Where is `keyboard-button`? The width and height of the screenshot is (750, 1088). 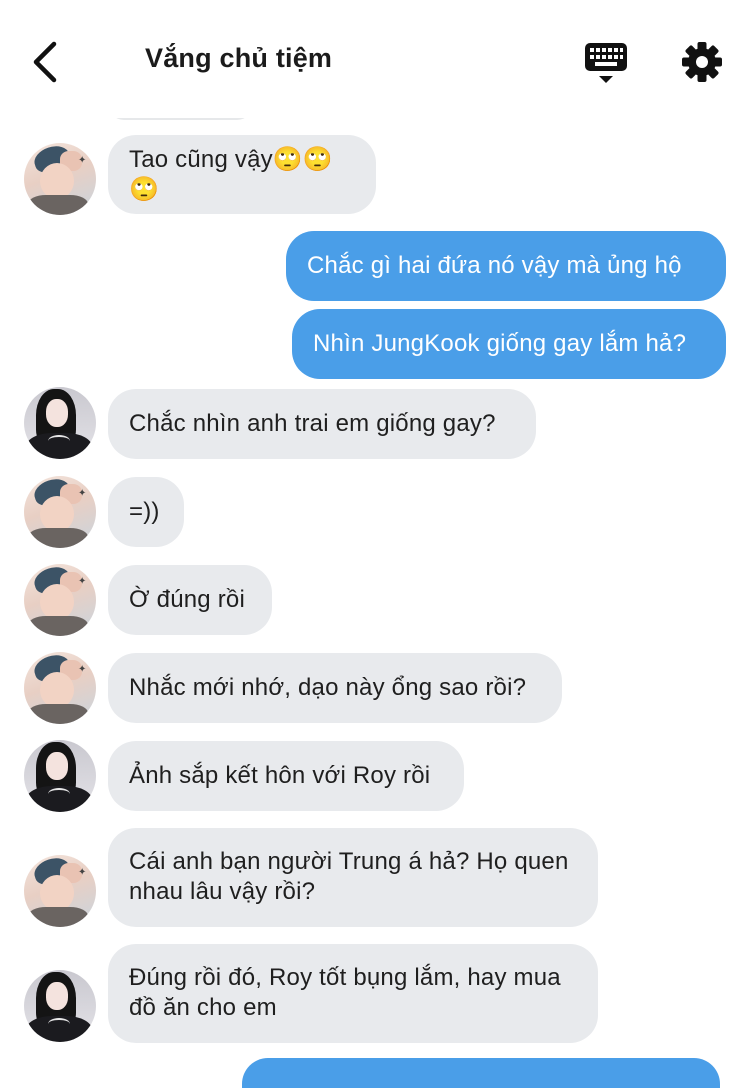
keyboard-button is located at coordinates (606, 63).